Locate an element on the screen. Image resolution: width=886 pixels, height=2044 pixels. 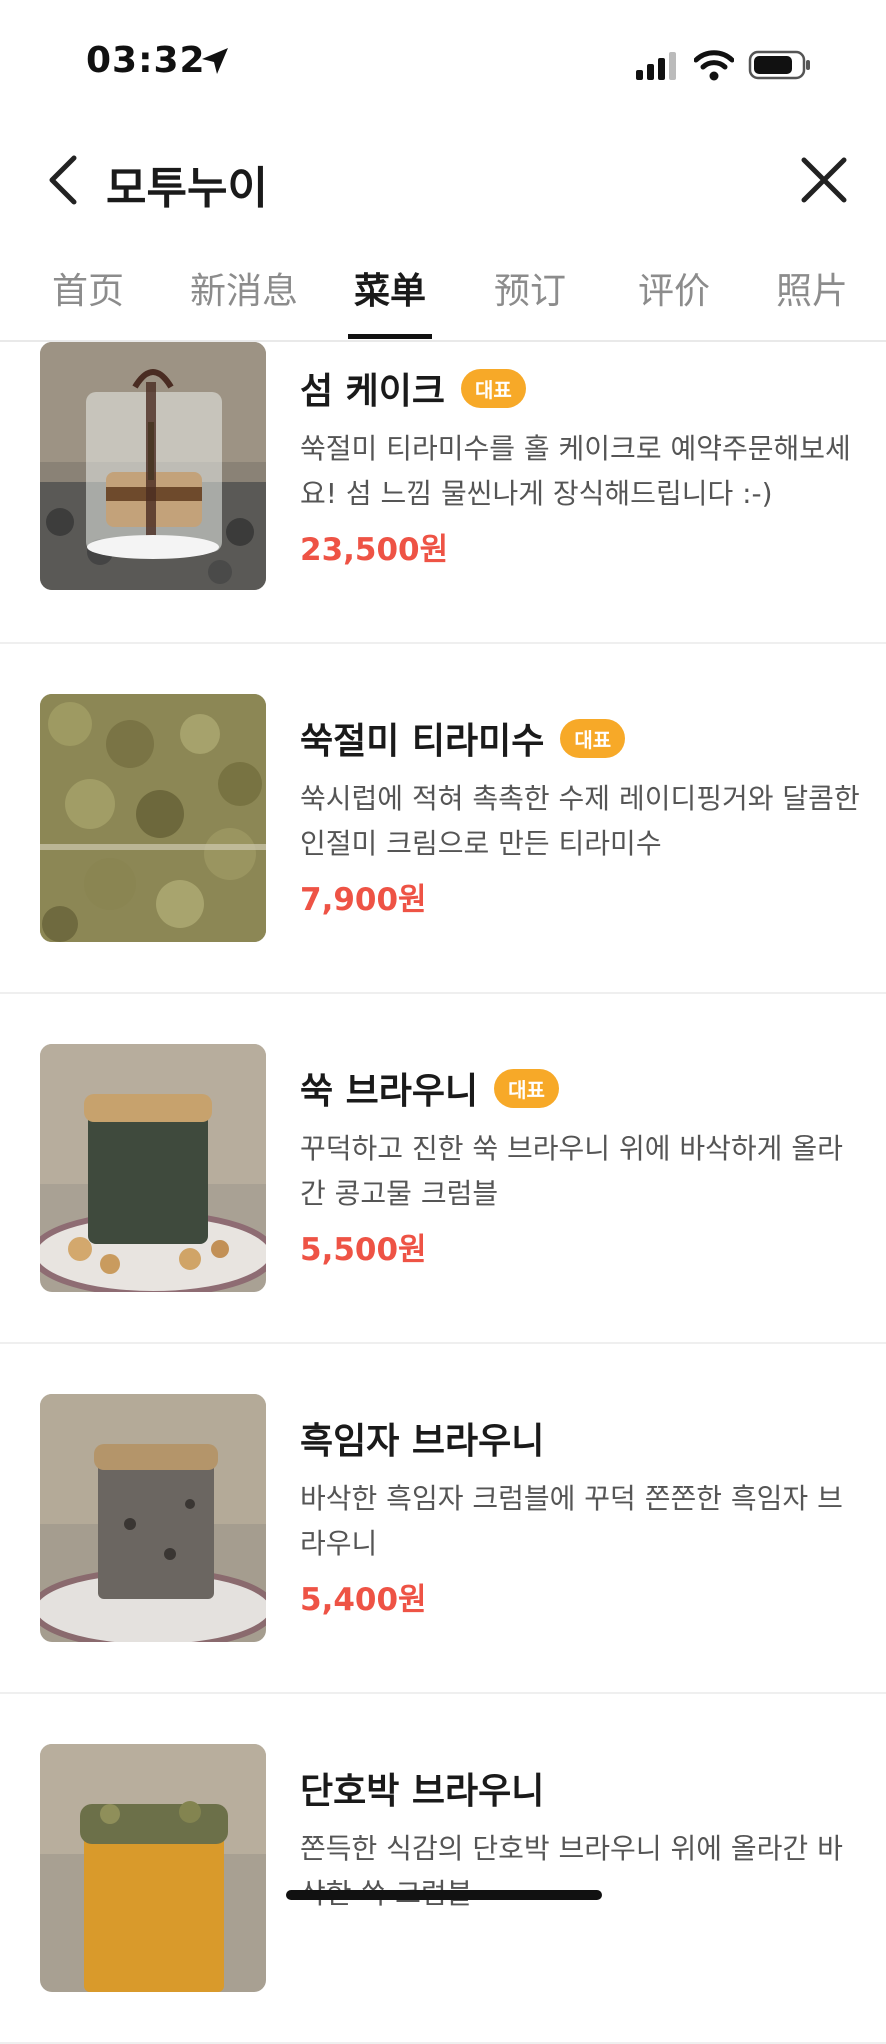
battery-icon is located at coordinates (779, 65).